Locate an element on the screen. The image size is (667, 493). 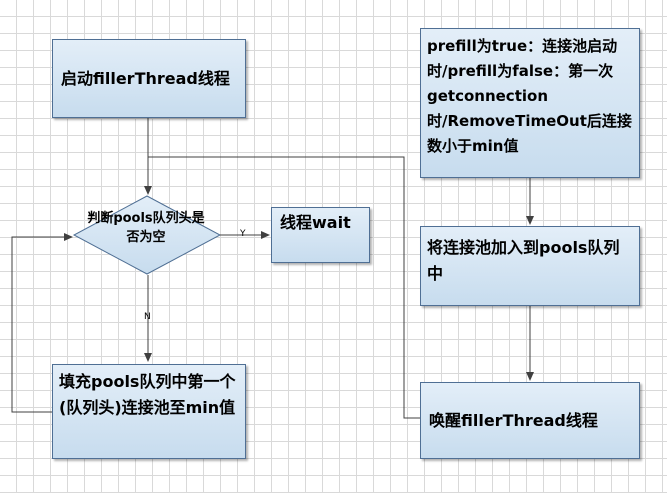
edge-label-yes: Y is located at coordinates (243, 234).